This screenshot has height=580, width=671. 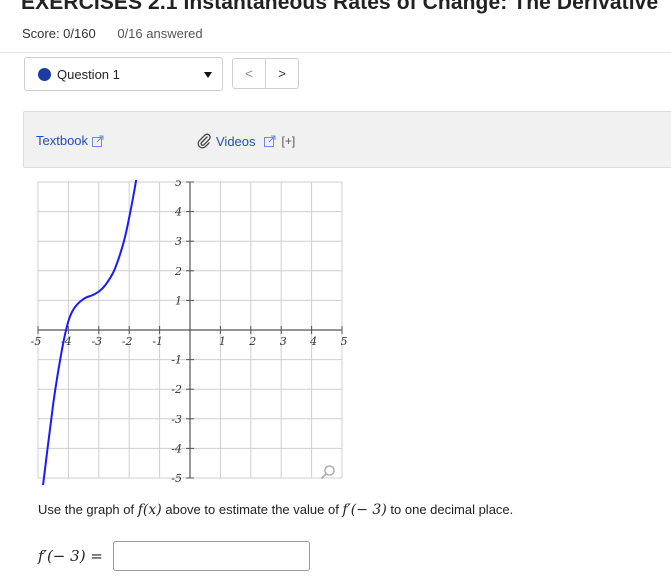 I want to click on derivative-expression: f′(− 3), so click(x=364, y=510).